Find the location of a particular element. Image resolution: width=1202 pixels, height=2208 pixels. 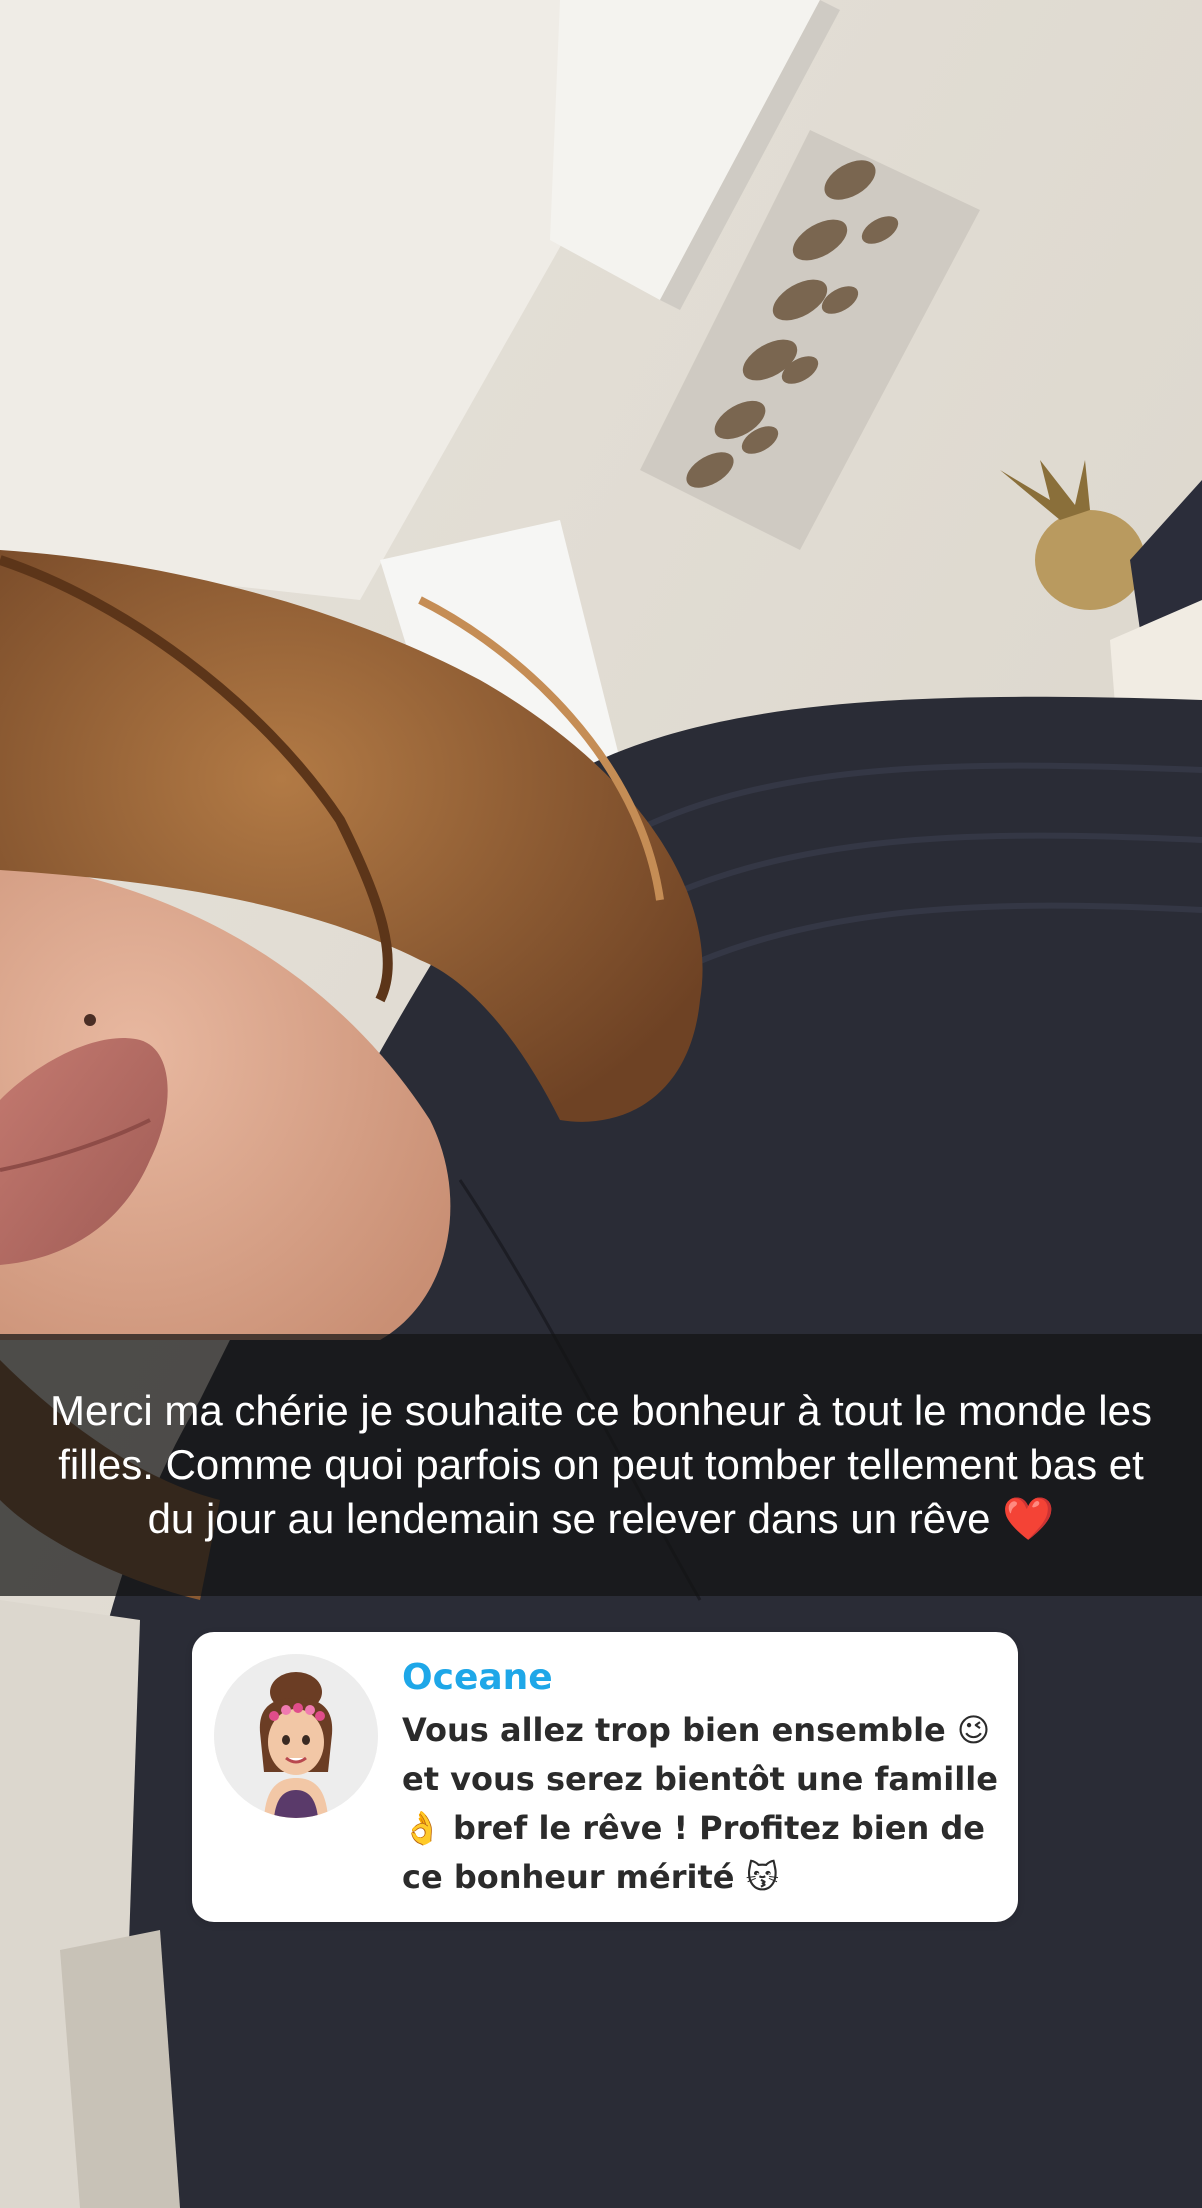

bitmoji-avatar-icon is located at coordinates (296, 1736).